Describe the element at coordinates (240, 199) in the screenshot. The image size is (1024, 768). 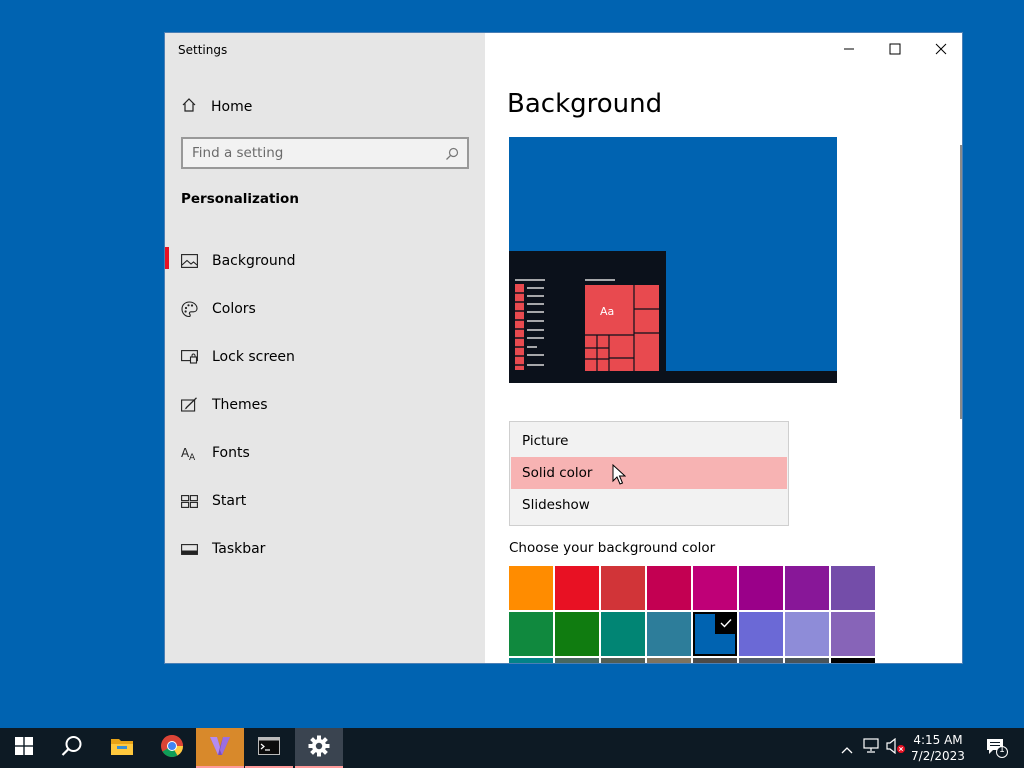
I see `section-title: Personalization` at that location.